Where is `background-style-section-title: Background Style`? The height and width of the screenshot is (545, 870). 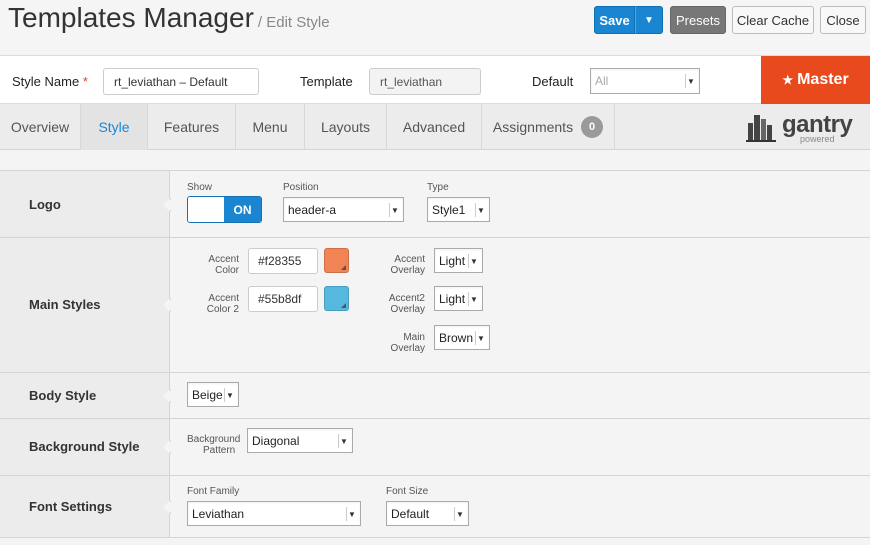 background-style-section-title: Background Style is located at coordinates (84, 446).